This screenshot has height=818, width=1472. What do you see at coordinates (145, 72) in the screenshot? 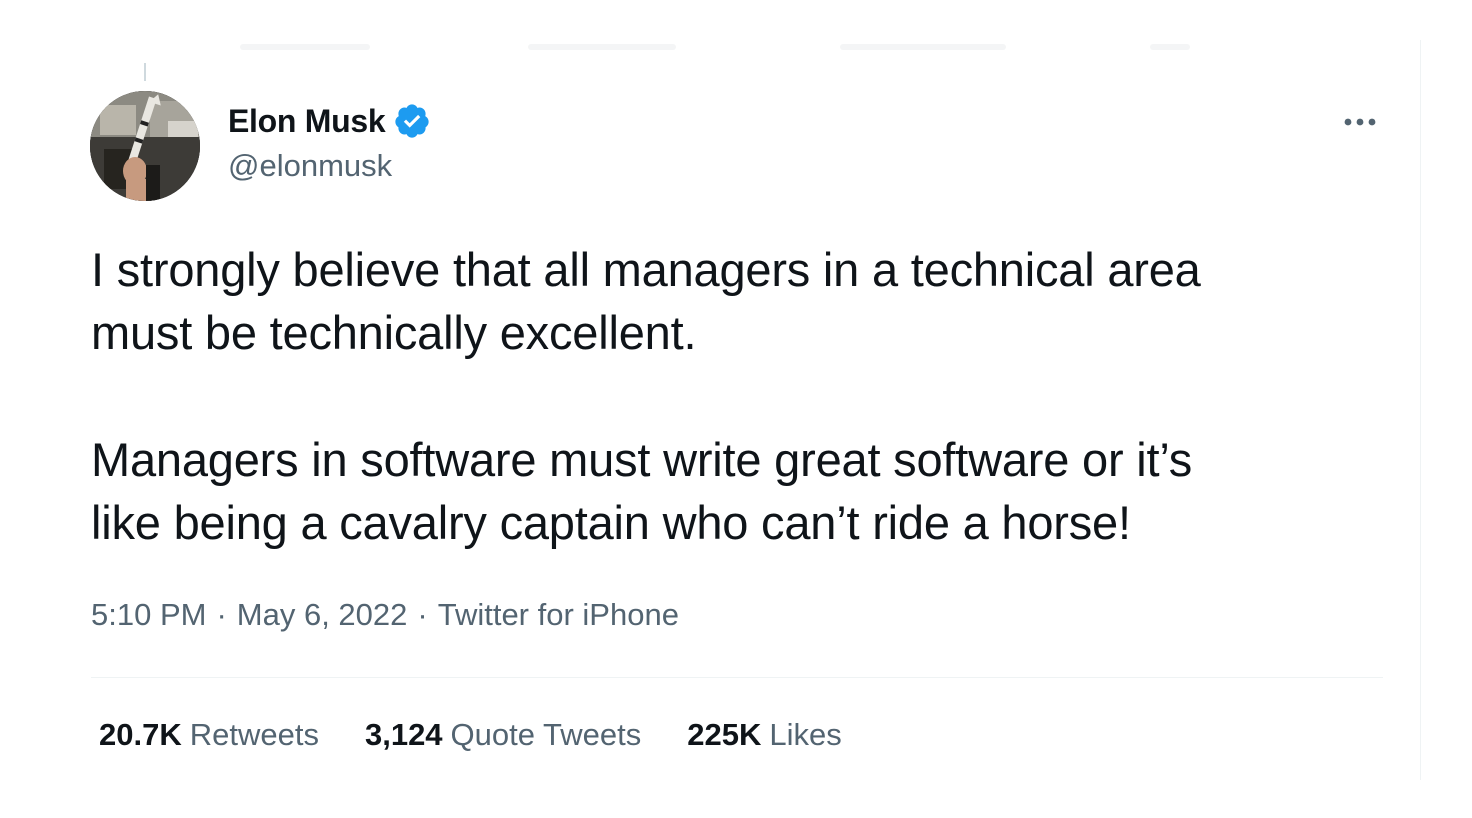
I see `thread-connector-line` at bounding box center [145, 72].